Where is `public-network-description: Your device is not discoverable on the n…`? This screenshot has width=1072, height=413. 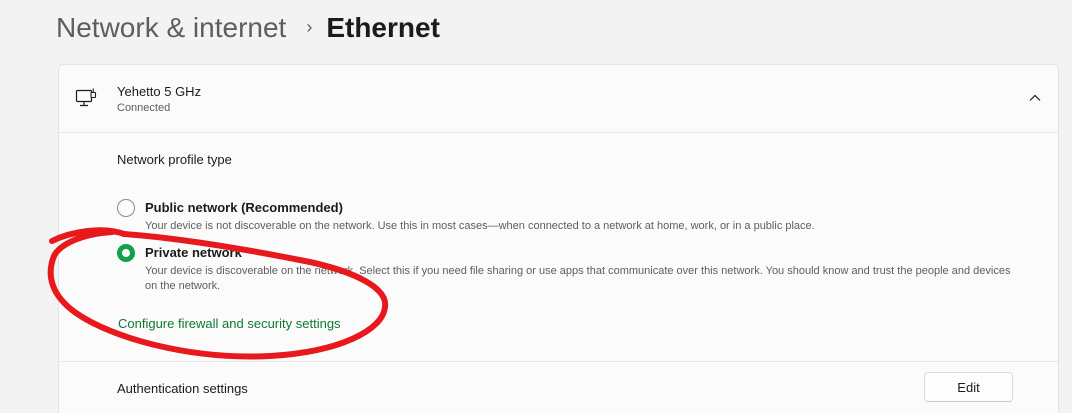 public-network-description: Your device is not discoverable on the n… is located at coordinates (480, 226).